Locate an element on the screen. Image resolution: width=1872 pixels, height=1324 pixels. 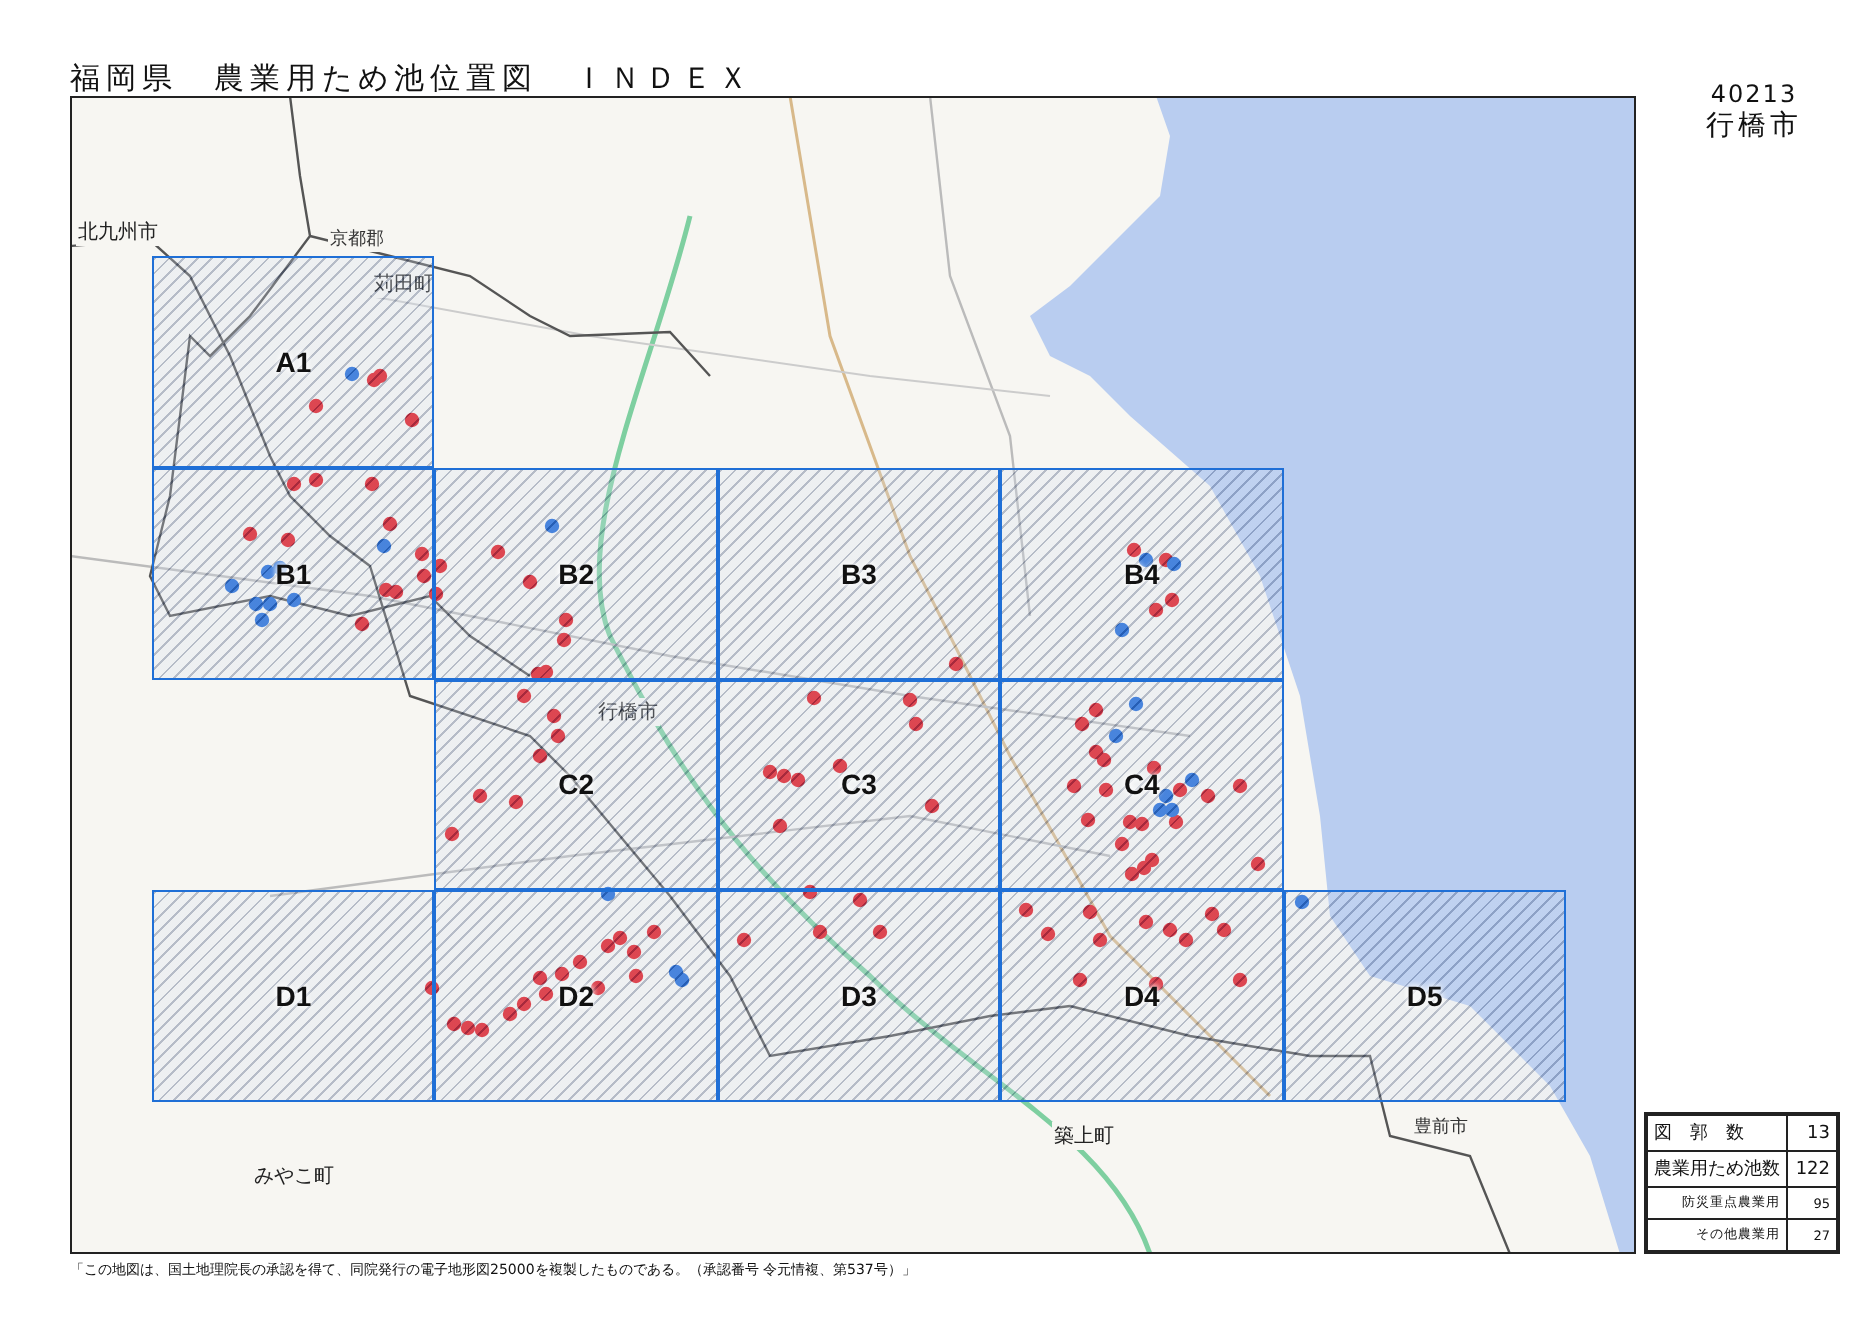
map-sheet-cell: D3 is located at coordinates (859, 996).